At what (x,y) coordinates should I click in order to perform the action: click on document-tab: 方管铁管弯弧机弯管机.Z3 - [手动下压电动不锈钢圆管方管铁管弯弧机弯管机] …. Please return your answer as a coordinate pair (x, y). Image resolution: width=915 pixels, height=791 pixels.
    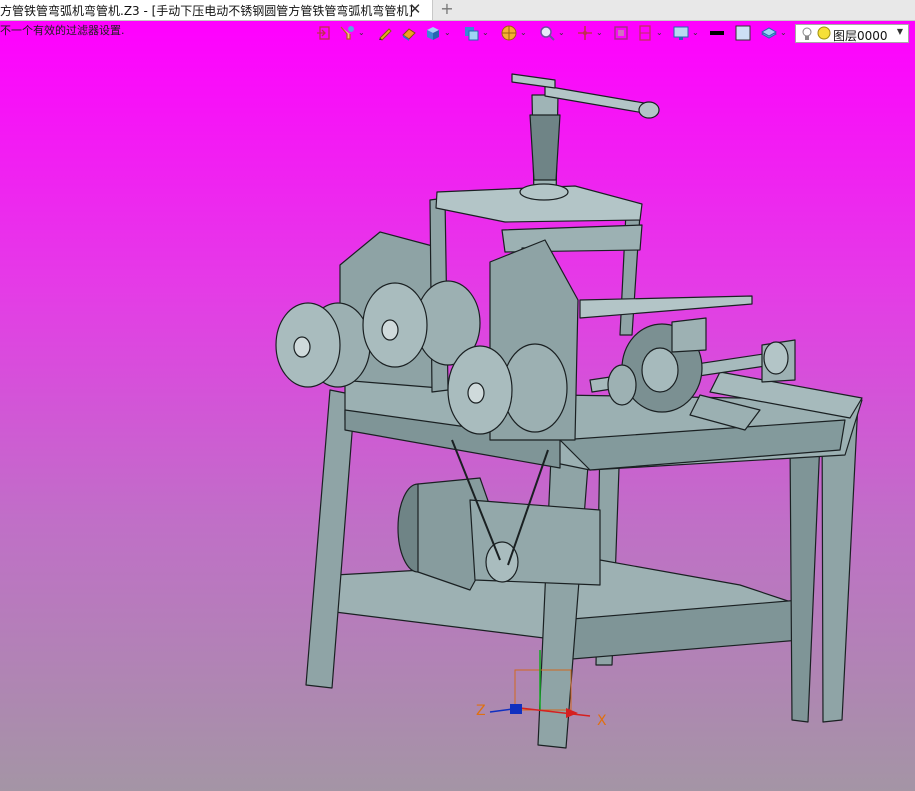
    Looking at the image, I should click on (216, 10).